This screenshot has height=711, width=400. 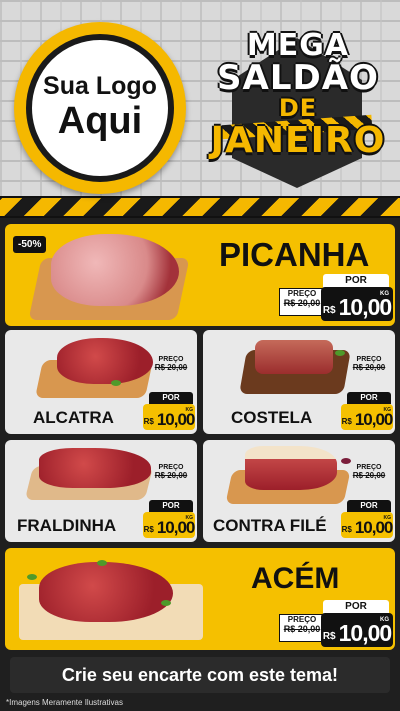 I want to click on product-card-costela: PREÇO R$ 20,00 POR R$ 10,00 KG COSTELA, so click(x=299, y=382).